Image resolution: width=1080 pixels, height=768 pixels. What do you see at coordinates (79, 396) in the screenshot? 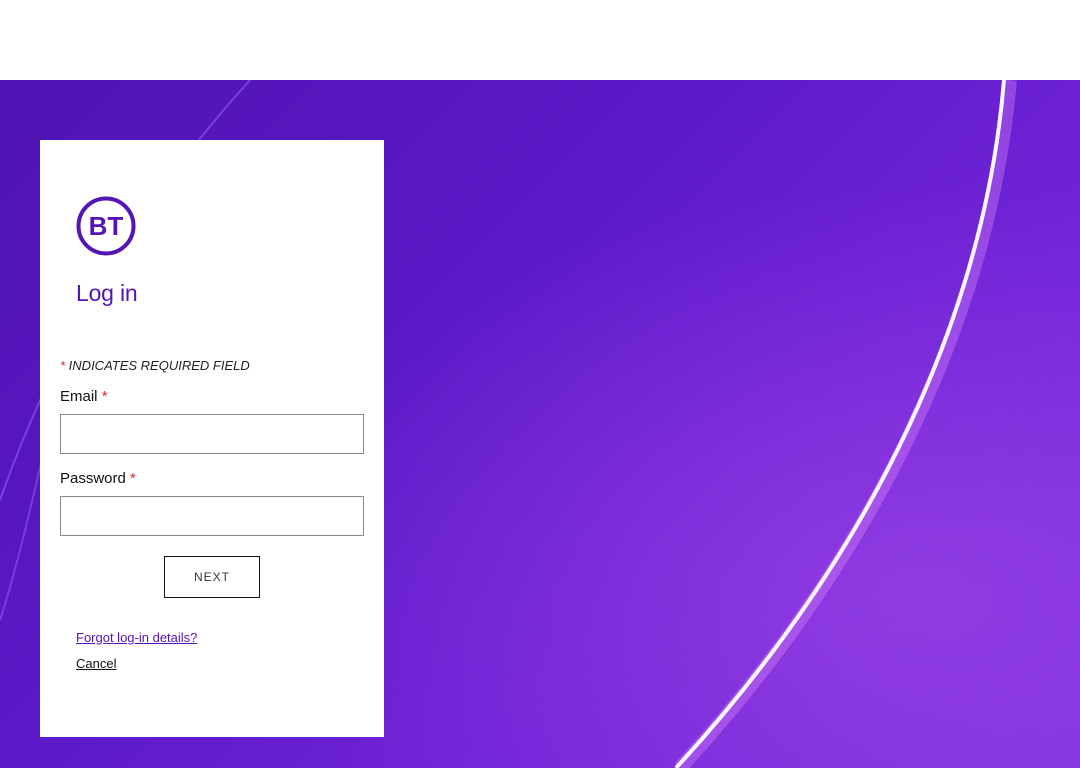
I see `email-label-text: Email` at bounding box center [79, 396].